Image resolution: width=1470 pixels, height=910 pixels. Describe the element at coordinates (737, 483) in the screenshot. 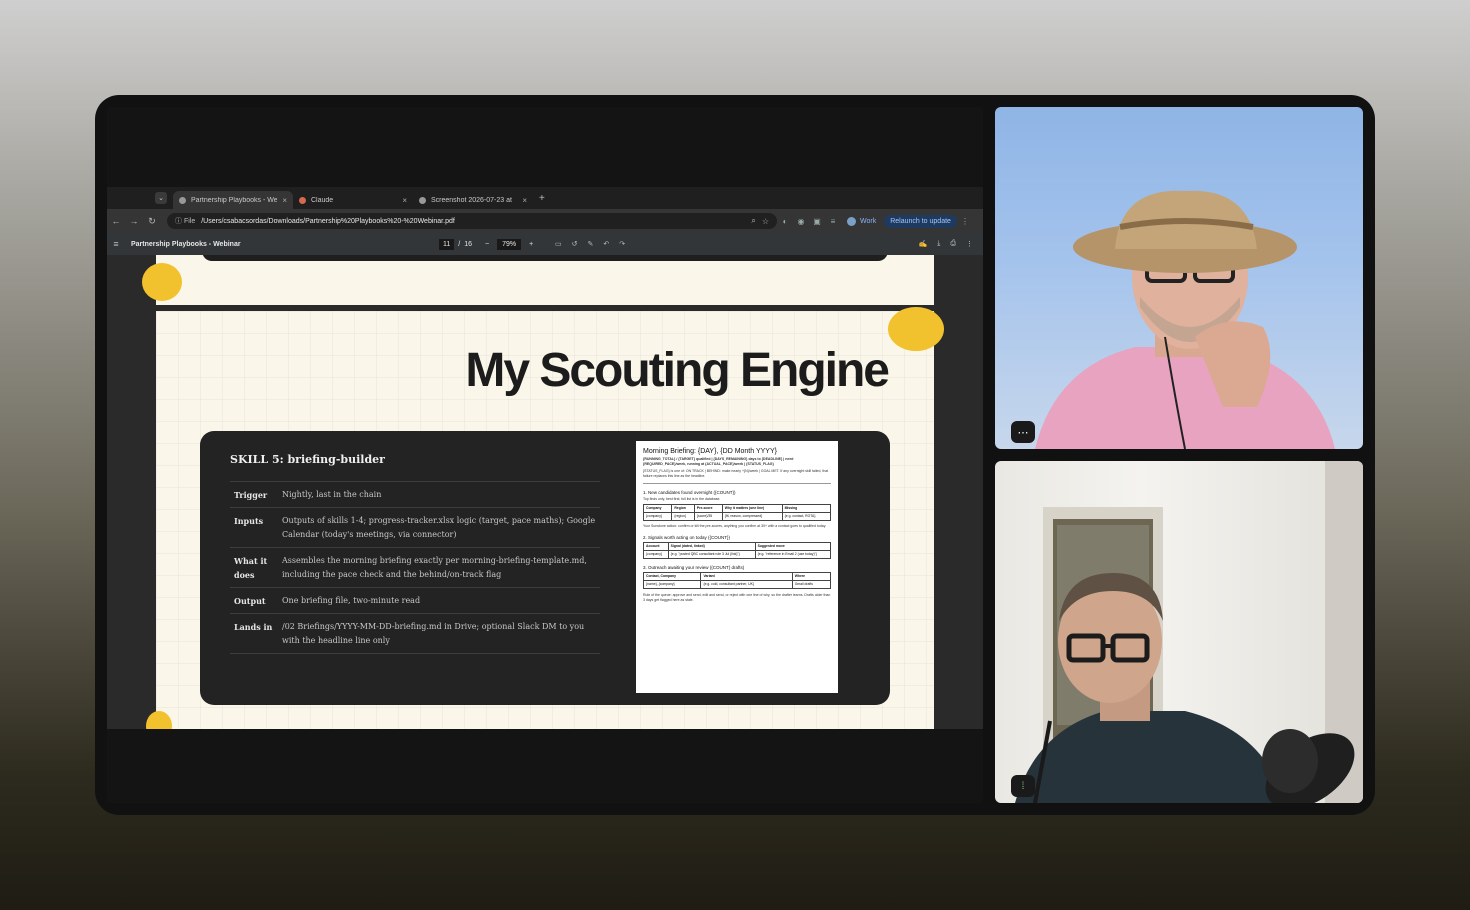

I see `divider` at that location.